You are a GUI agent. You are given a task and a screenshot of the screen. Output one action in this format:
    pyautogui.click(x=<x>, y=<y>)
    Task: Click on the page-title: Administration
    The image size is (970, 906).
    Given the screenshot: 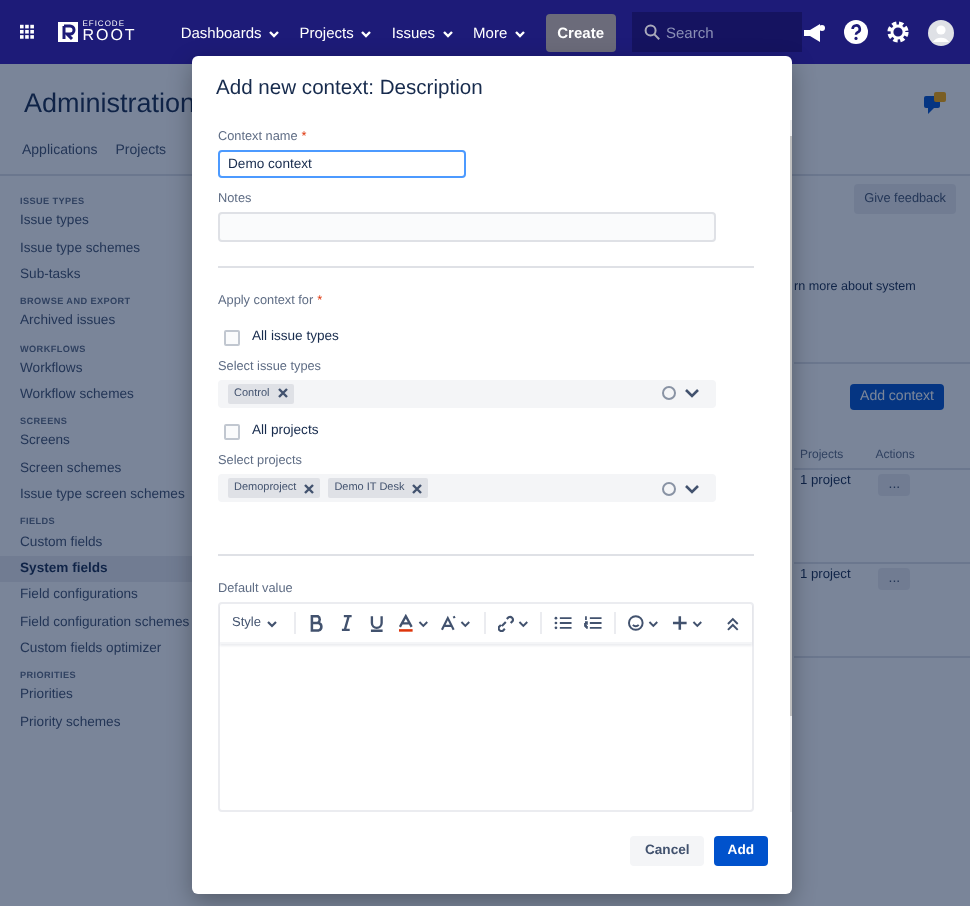 What is the action you would take?
    pyautogui.click(x=110, y=102)
    